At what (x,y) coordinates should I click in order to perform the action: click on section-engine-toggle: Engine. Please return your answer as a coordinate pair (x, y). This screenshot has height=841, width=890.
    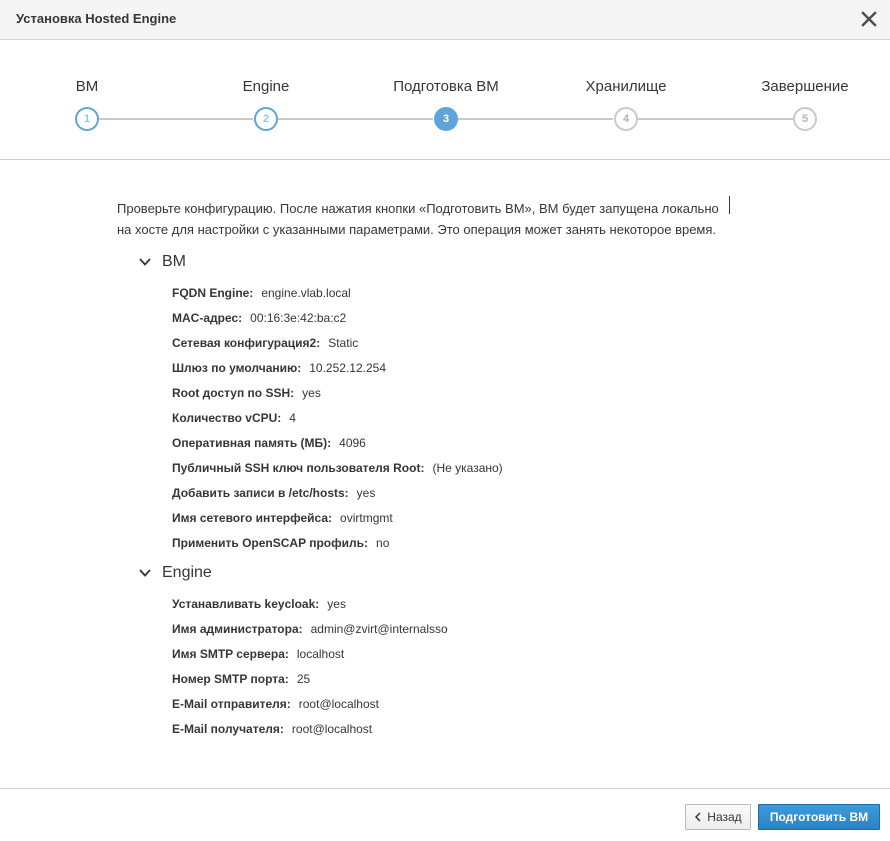
    Looking at the image, I should click on (175, 573).